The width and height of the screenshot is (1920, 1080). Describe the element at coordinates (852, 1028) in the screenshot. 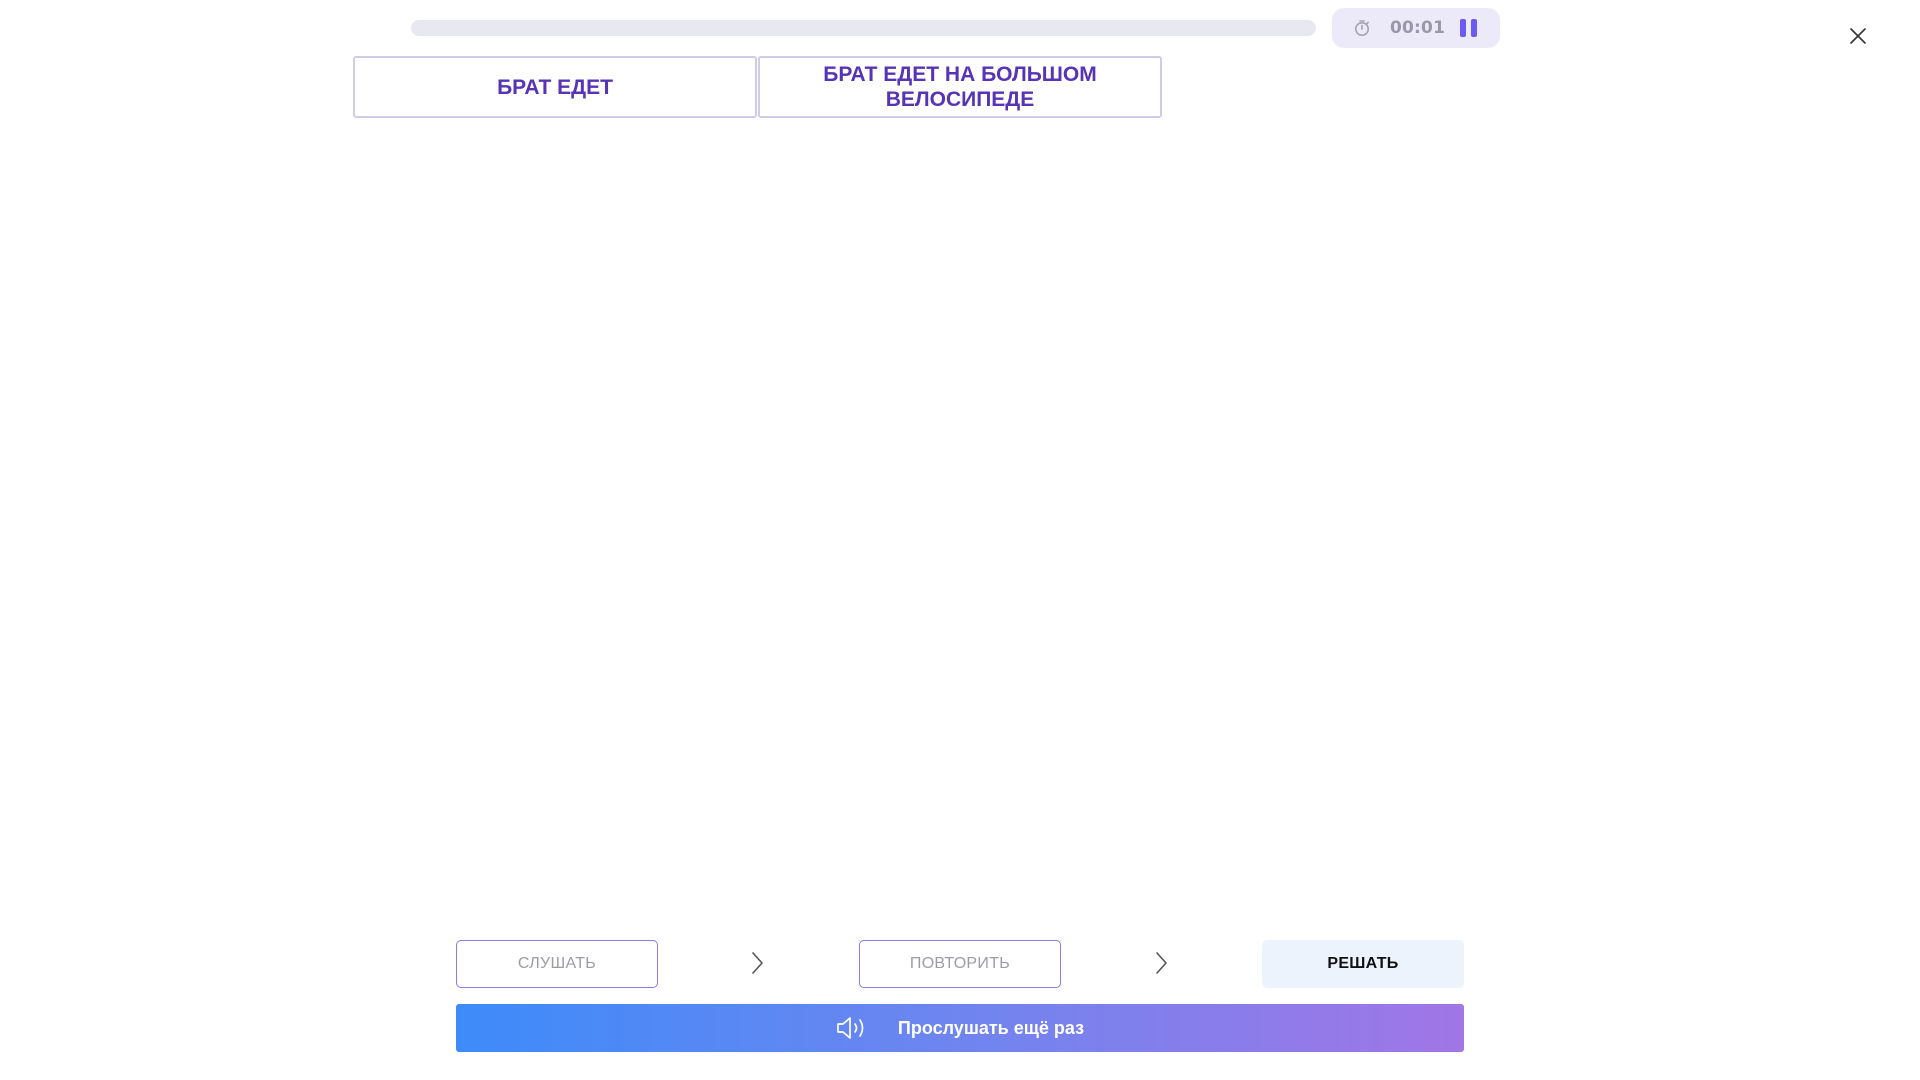

I see `speaker-icon` at that location.